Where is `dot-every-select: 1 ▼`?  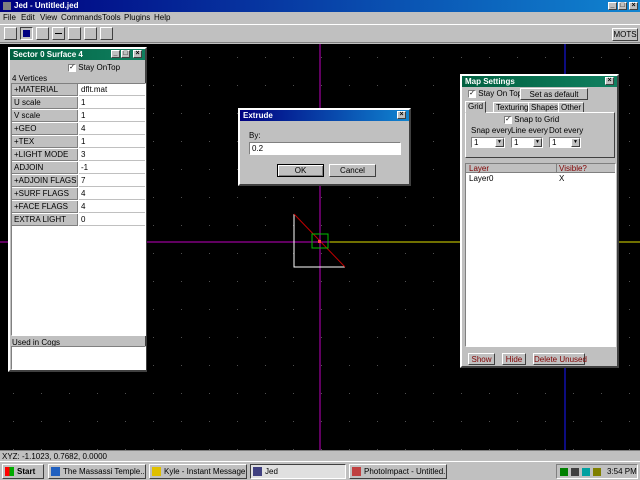 dot-every-select: 1 ▼ is located at coordinates (565, 142).